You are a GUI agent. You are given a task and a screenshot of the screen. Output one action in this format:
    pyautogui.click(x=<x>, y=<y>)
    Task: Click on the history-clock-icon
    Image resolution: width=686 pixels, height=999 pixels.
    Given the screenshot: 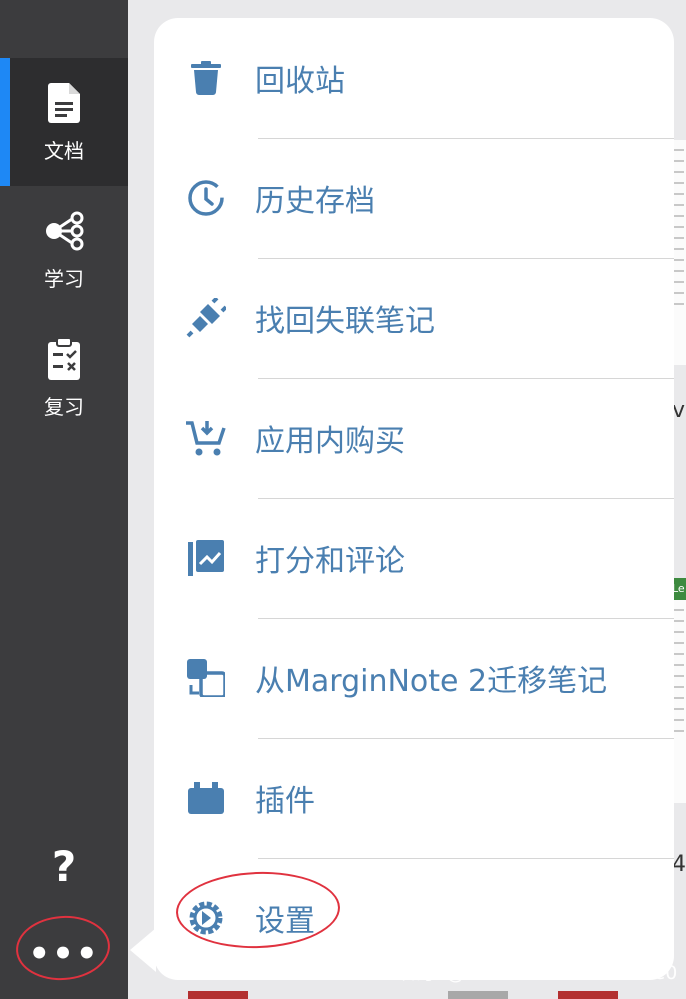 What is the action you would take?
    pyautogui.click(x=206, y=198)
    